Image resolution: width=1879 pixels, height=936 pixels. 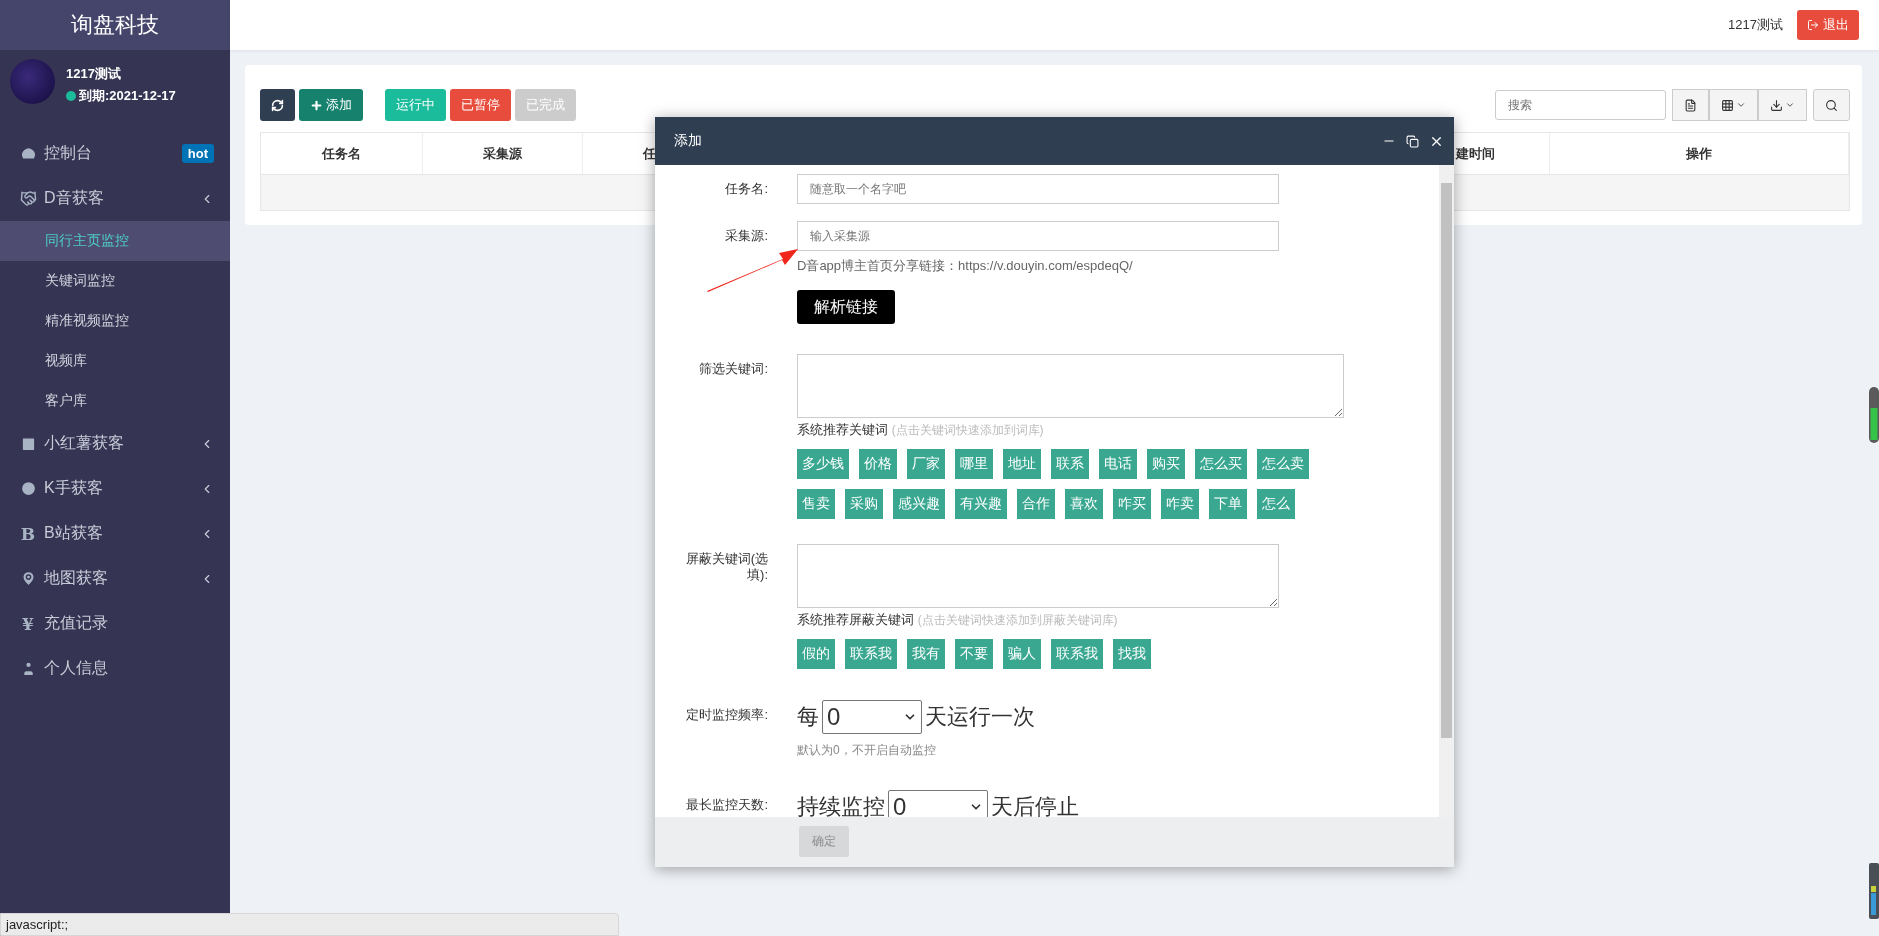 I want to click on search-button, so click(x=1831, y=105).